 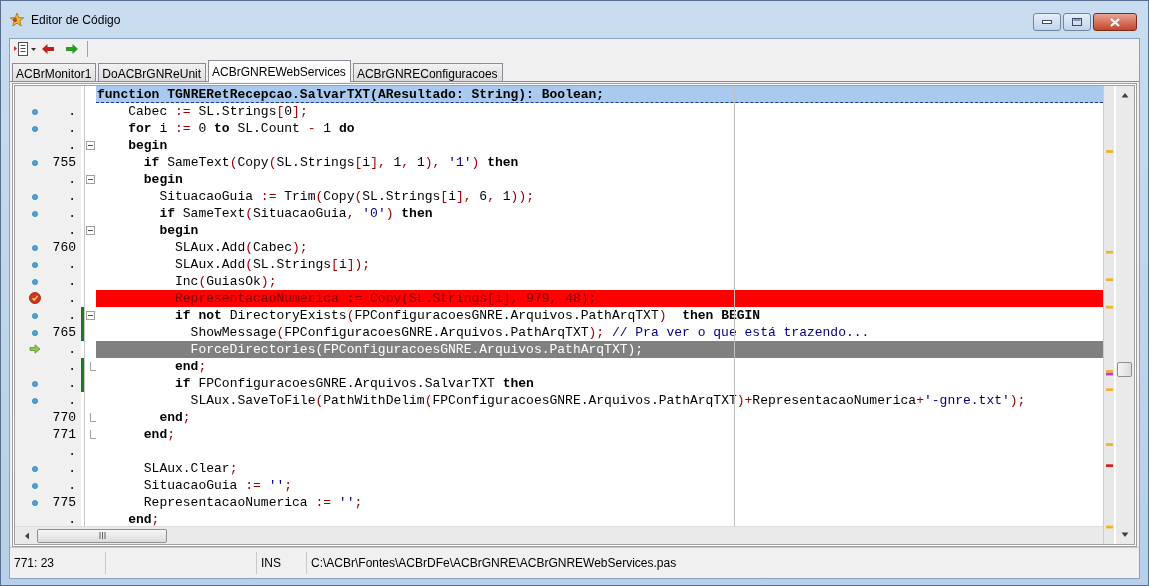 I want to click on down-arrow-icon, so click(x=1125, y=535).